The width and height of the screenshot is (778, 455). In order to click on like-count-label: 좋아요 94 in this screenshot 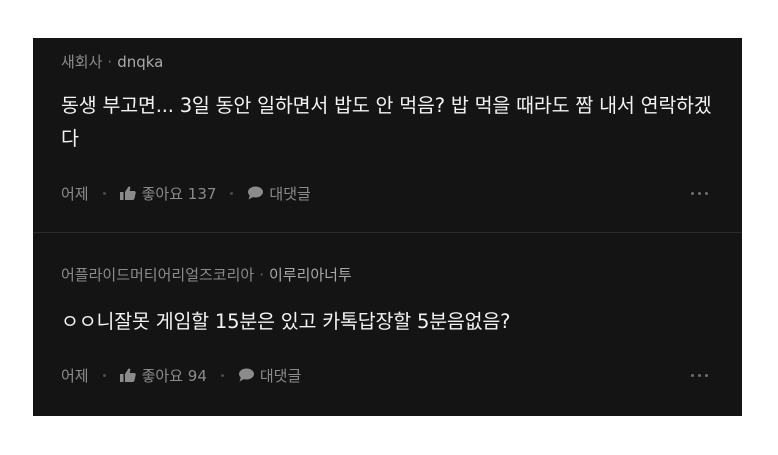, I will do `click(174, 375)`.